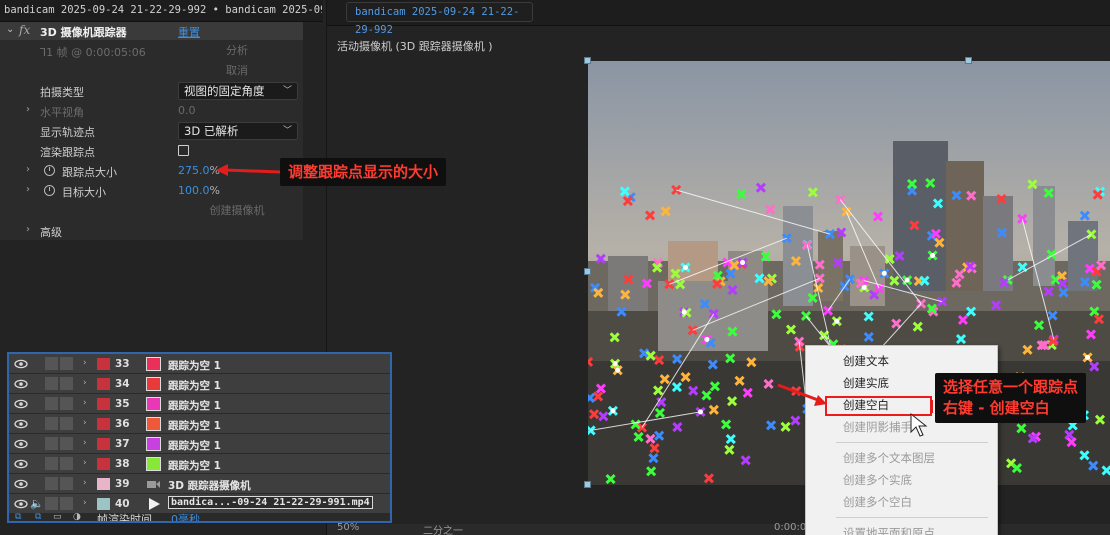 The height and width of the screenshot is (535, 1110). Describe the element at coordinates (237, 211) in the screenshot. I see `create-camera-button: 创建摄像机` at that location.